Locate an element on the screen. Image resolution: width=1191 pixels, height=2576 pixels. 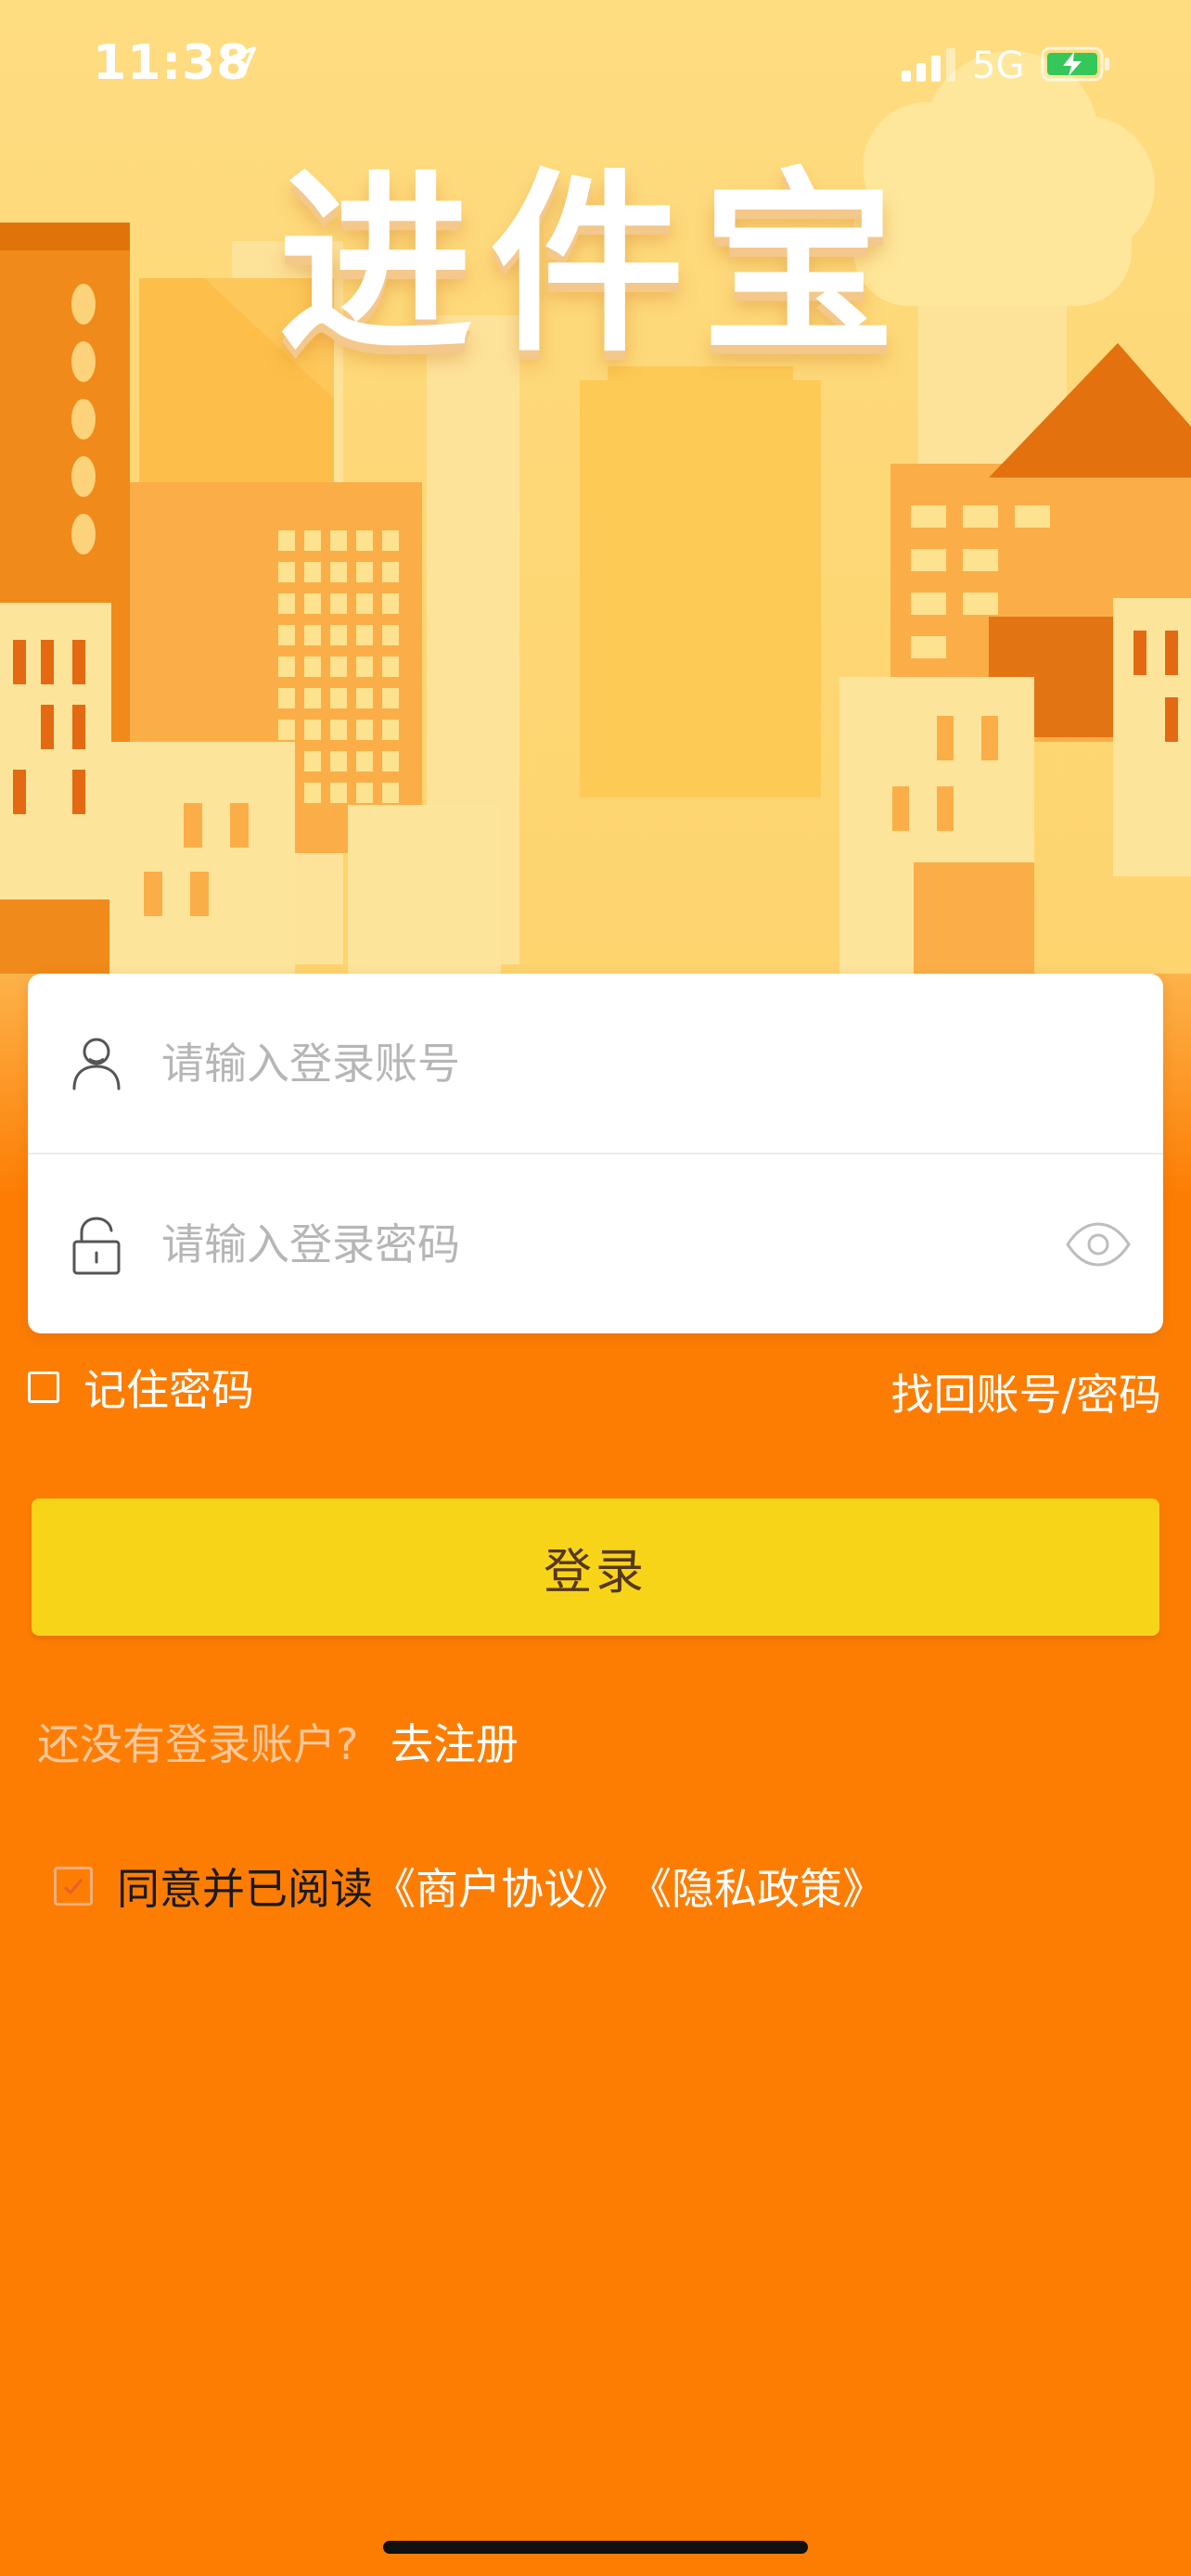
login-form is located at coordinates (595, 1153).